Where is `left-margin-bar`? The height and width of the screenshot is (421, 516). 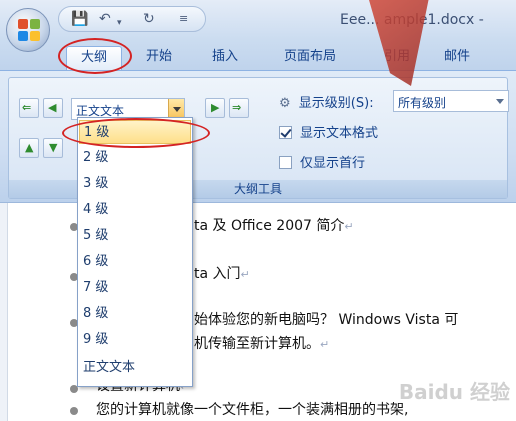 left-margin-bar is located at coordinates (4, 312).